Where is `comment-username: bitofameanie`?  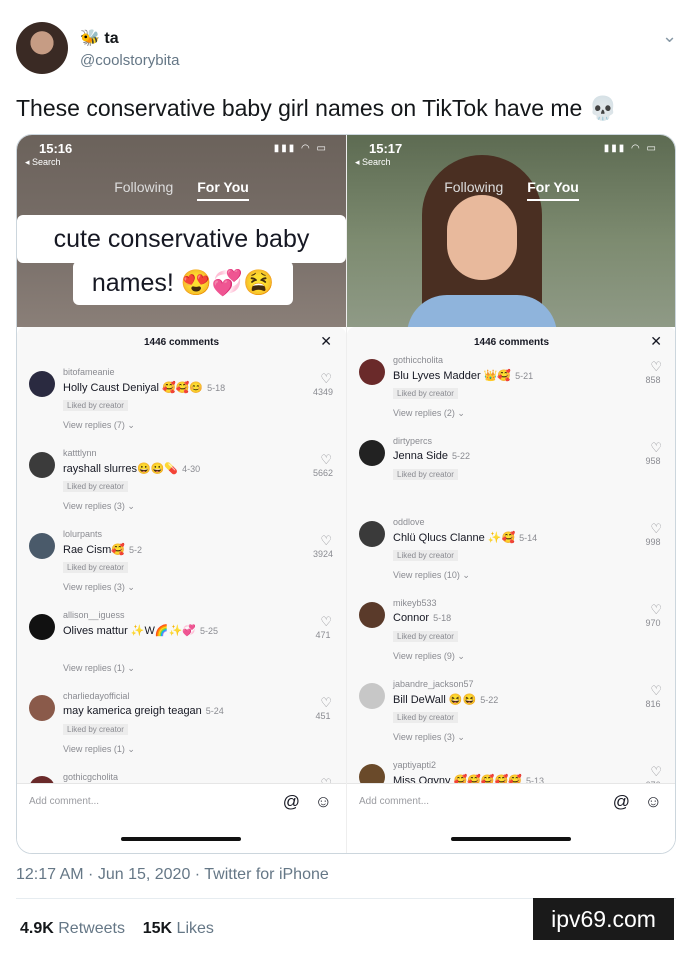
comment-username: bitofameanie is located at coordinates (89, 372).